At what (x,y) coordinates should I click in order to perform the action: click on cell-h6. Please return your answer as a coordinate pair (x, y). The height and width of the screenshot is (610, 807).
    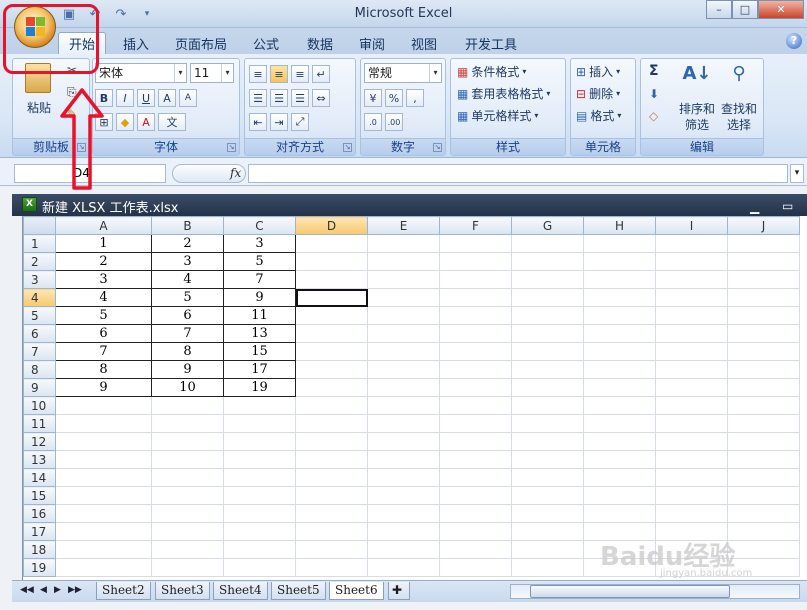
    Looking at the image, I should click on (619, 333).